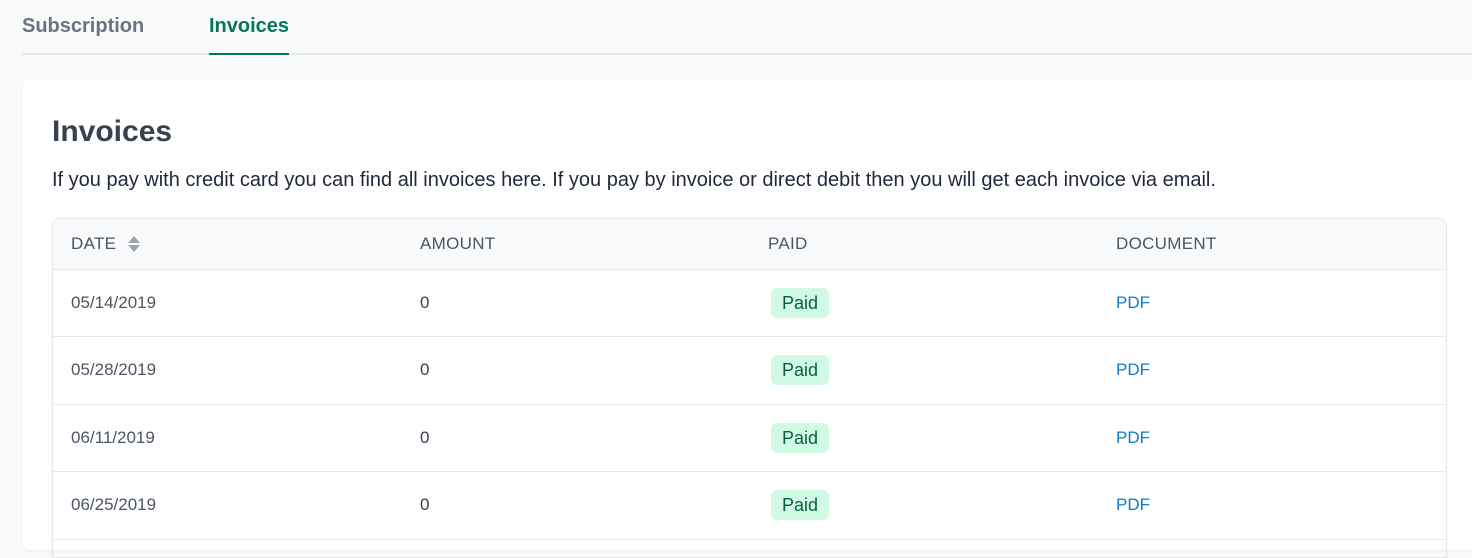 Image resolution: width=1472 pixels, height=558 pixels. Describe the element at coordinates (747, 27) in the screenshot. I see `tab-bar: Subscription Invoices` at that location.